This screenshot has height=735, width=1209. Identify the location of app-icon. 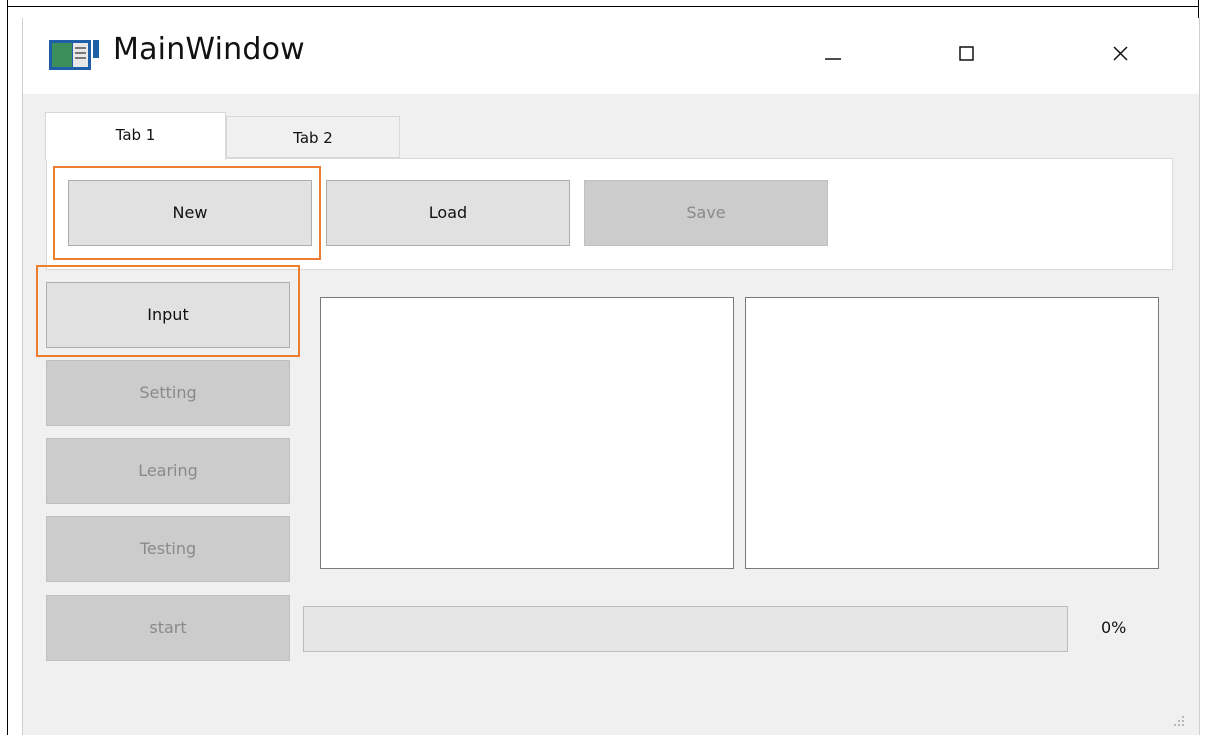
(74, 55).